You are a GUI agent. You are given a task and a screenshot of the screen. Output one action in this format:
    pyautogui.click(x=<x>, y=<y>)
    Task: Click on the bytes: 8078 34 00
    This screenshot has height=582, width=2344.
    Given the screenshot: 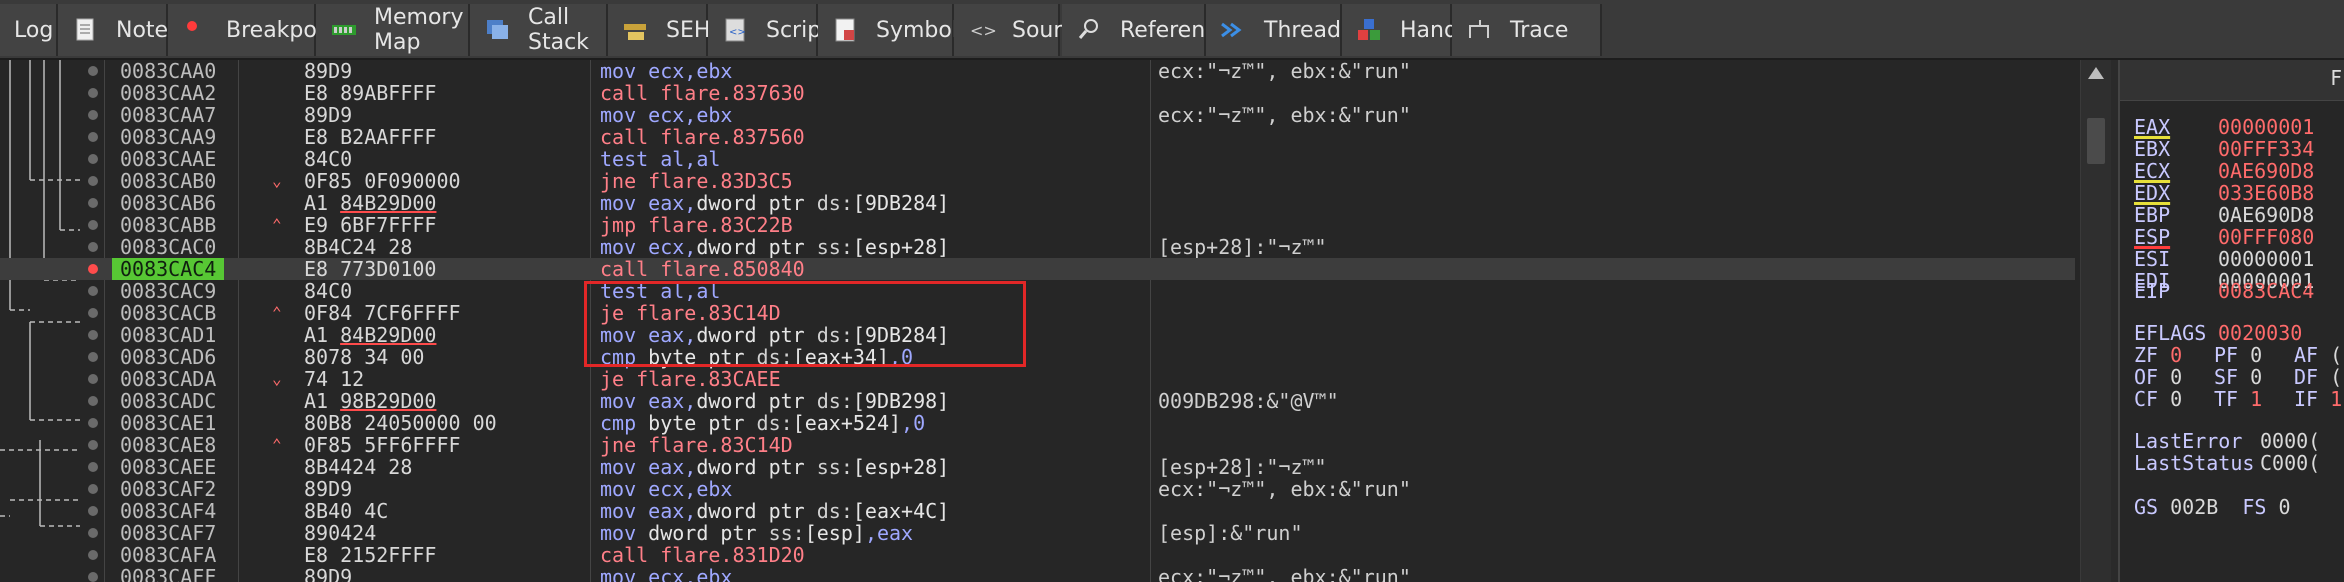 What is the action you would take?
    pyautogui.click(x=364, y=357)
    